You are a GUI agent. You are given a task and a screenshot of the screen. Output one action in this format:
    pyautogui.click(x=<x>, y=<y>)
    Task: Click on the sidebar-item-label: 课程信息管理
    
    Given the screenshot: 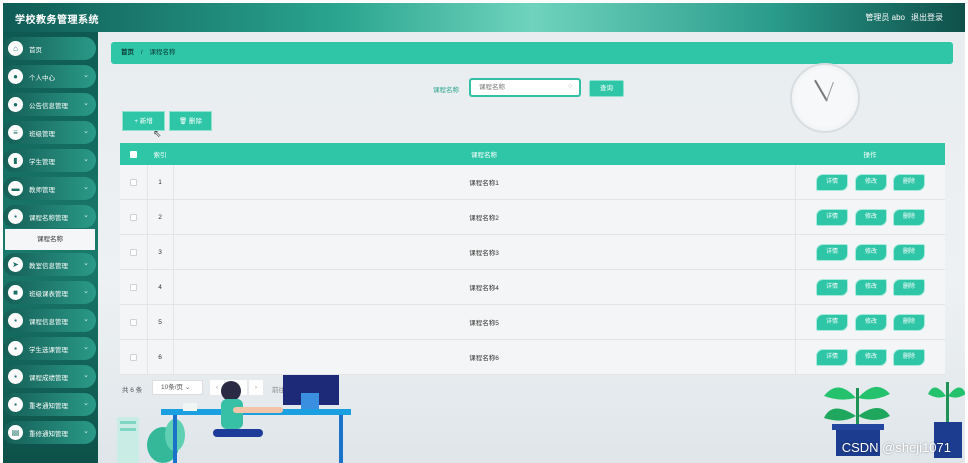 What is the action you would take?
    pyautogui.click(x=48, y=322)
    